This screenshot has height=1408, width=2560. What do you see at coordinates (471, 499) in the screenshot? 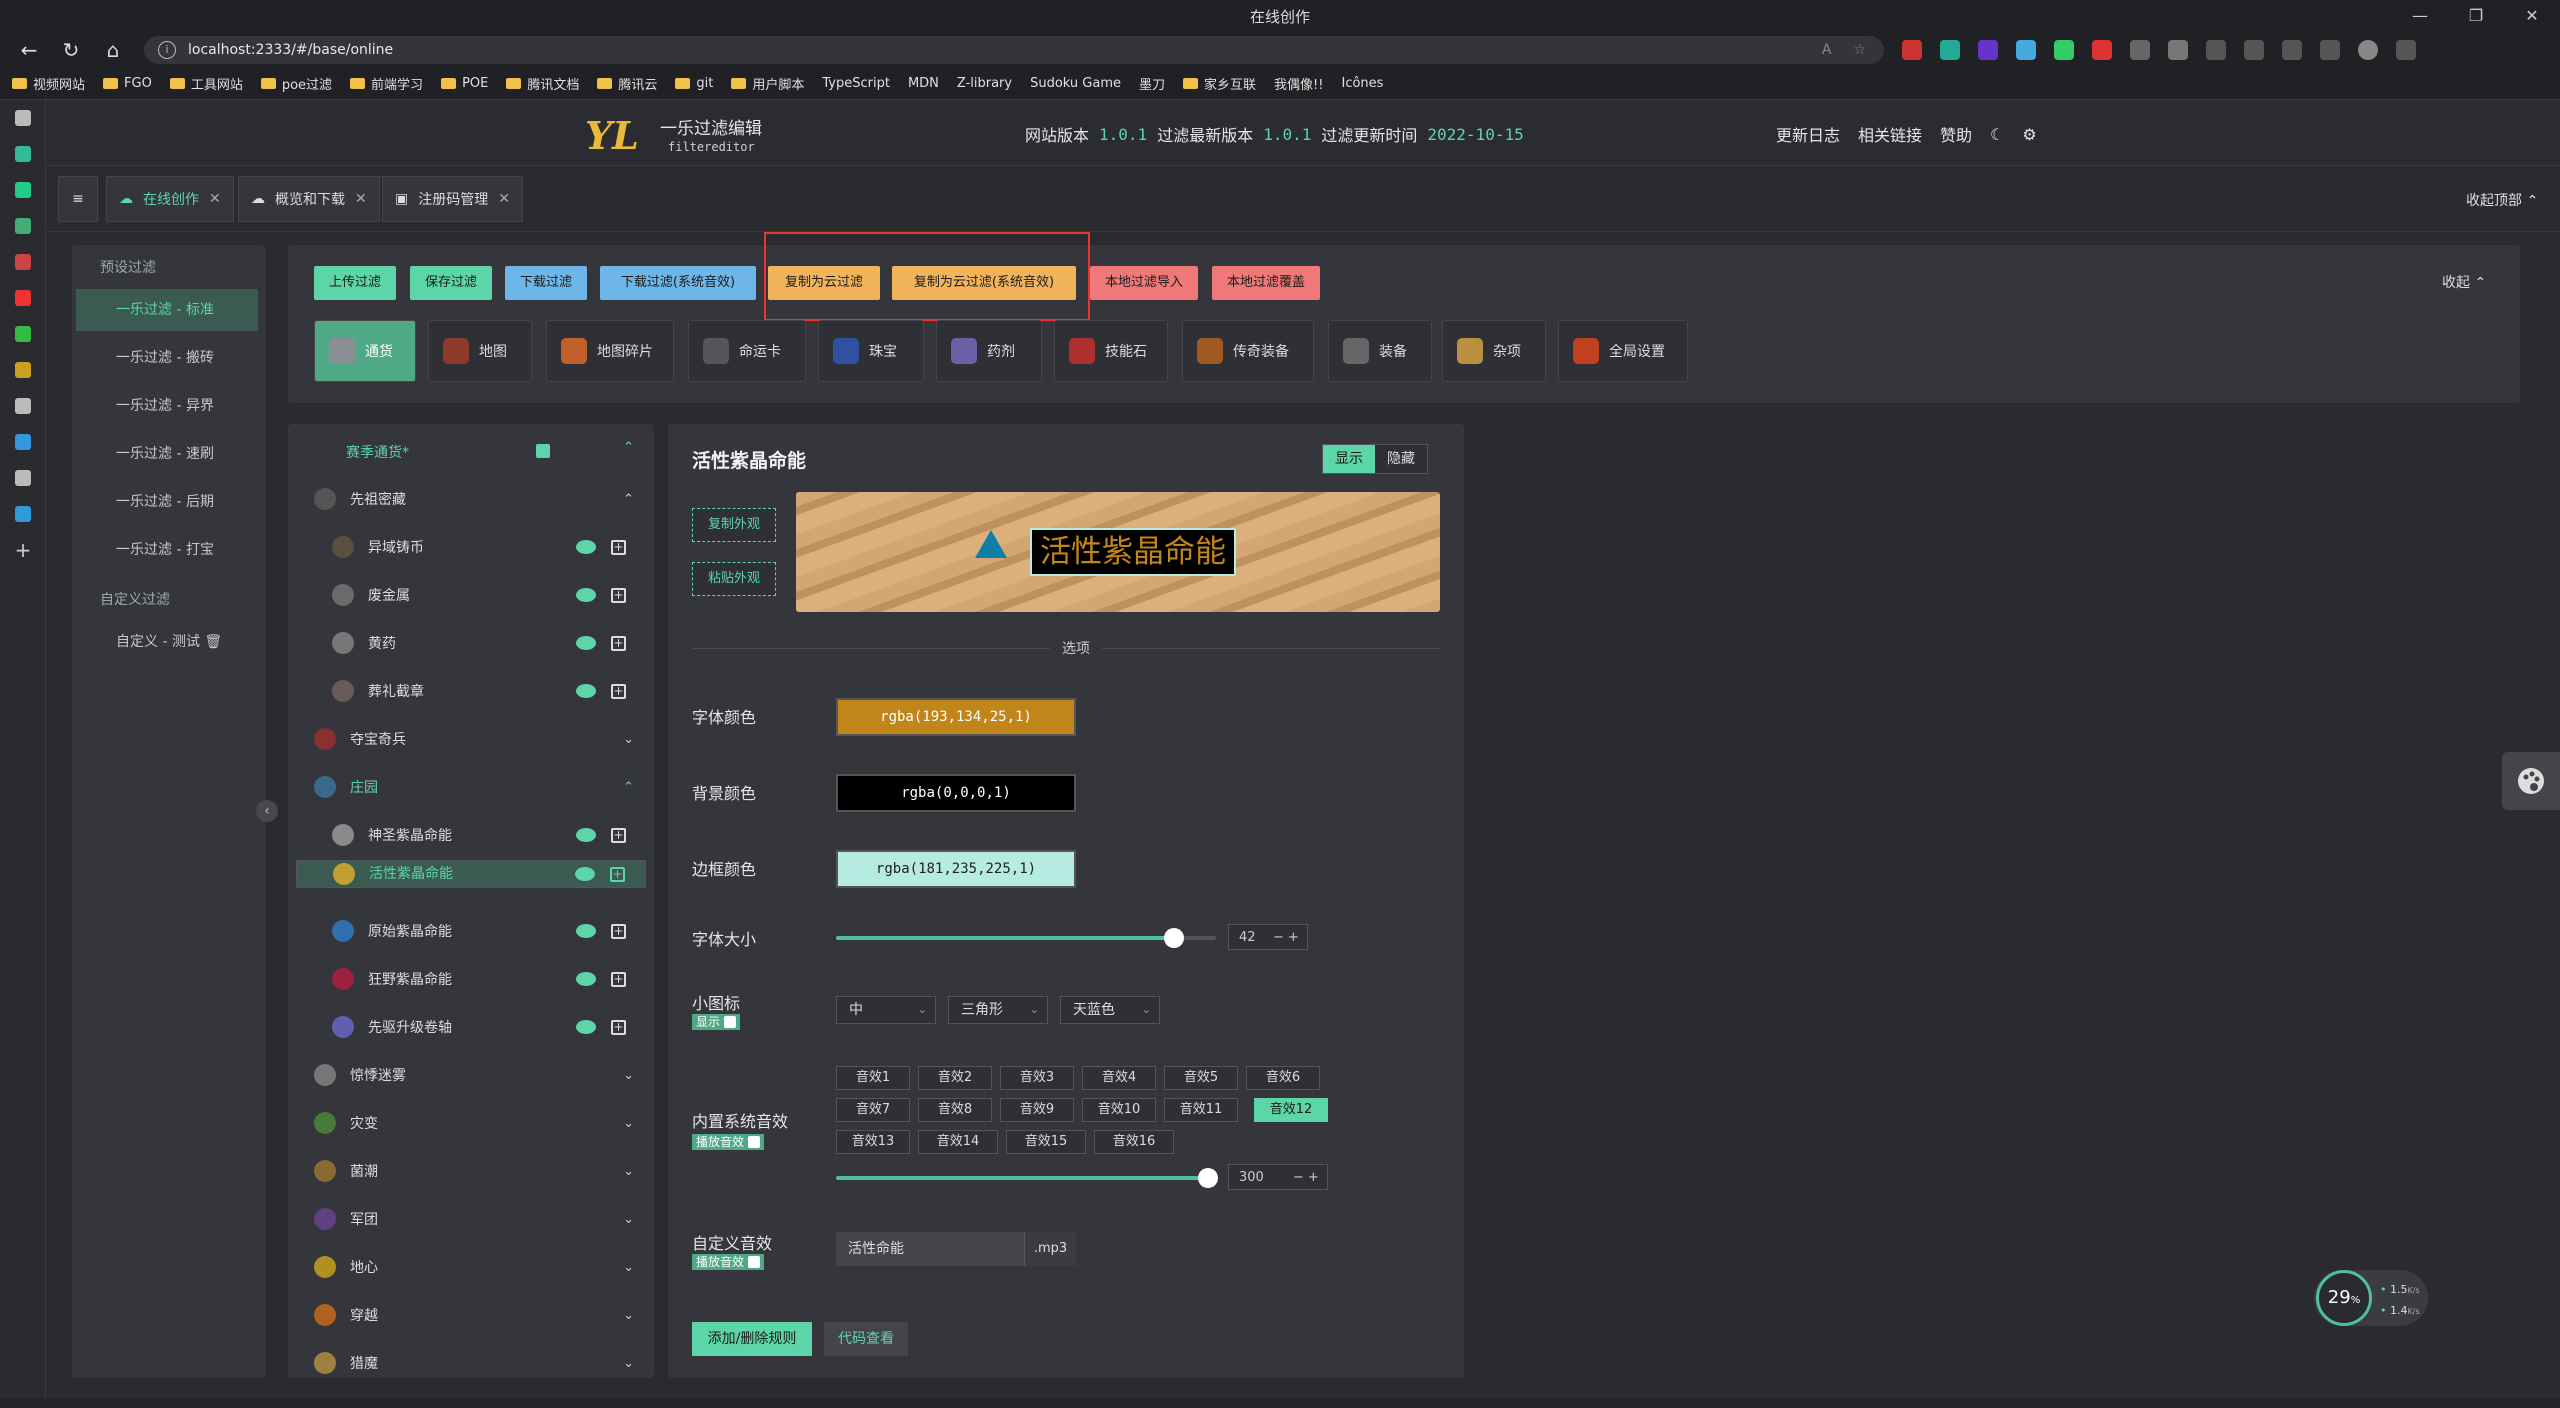
I see `tree-node: 先祖密藏 ⌃` at bounding box center [471, 499].